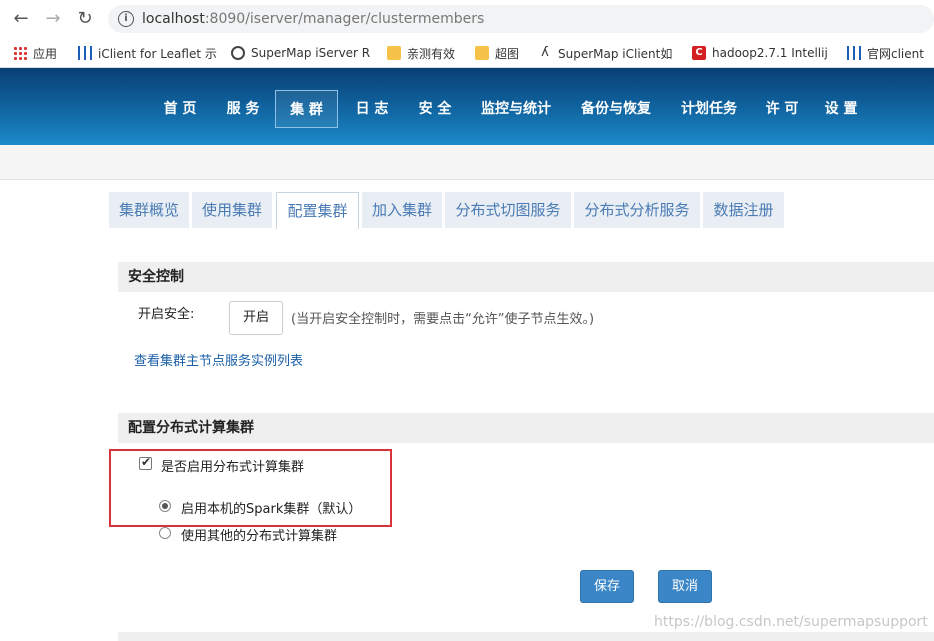 Image resolution: width=934 pixels, height=641 pixels. I want to click on reload-icon: ↻, so click(85, 19).